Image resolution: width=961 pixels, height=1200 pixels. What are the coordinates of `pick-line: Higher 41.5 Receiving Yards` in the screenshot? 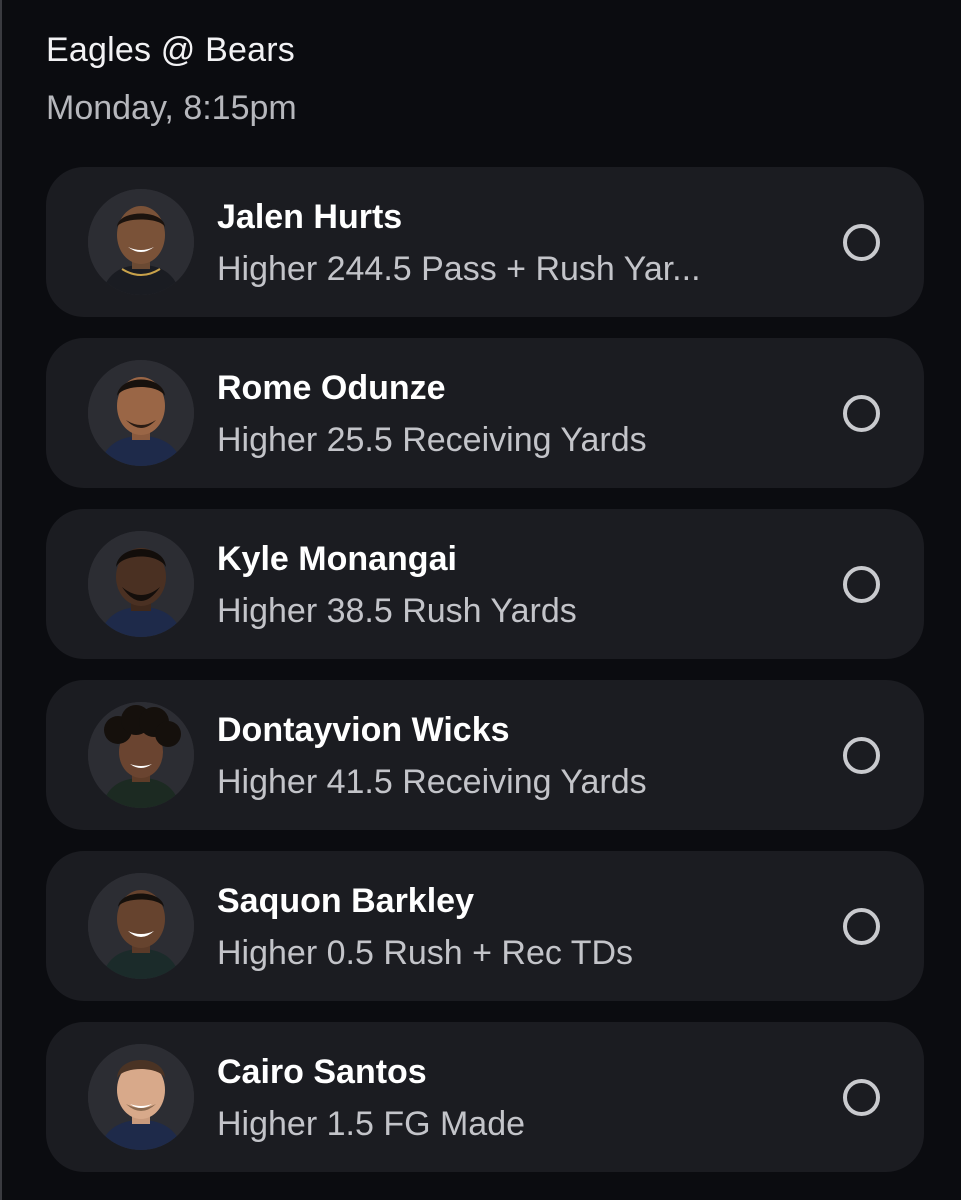 It's located at (432, 782).